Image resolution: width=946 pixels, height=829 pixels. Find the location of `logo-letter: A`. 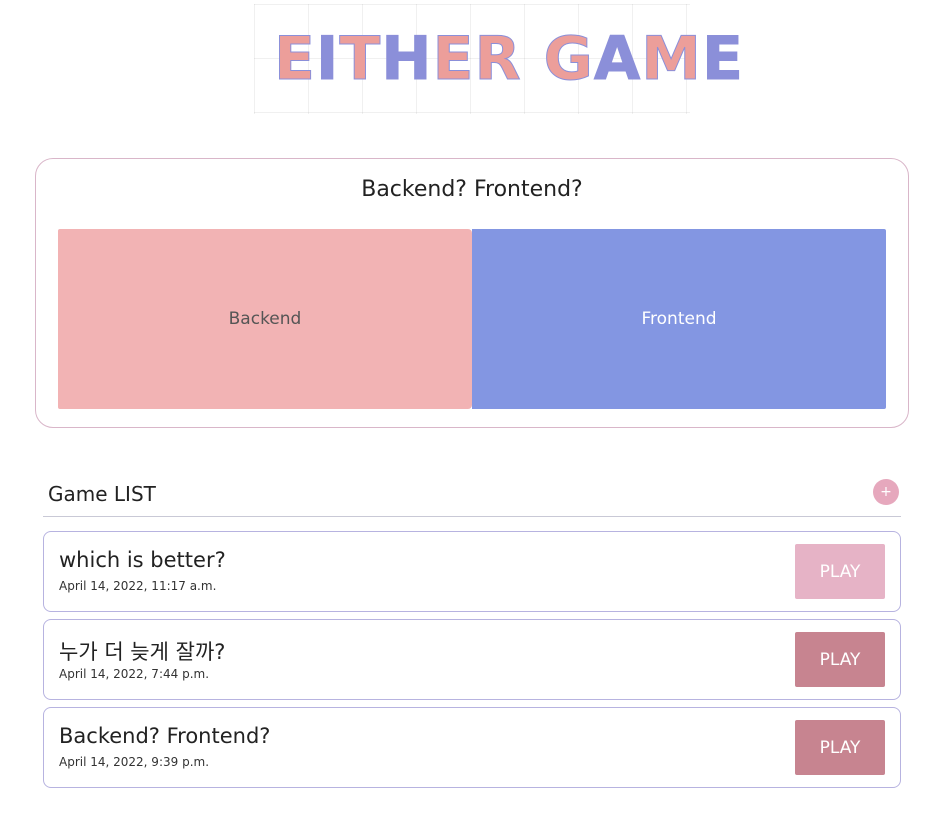

logo-letter: A is located at coordinates (617, 59).